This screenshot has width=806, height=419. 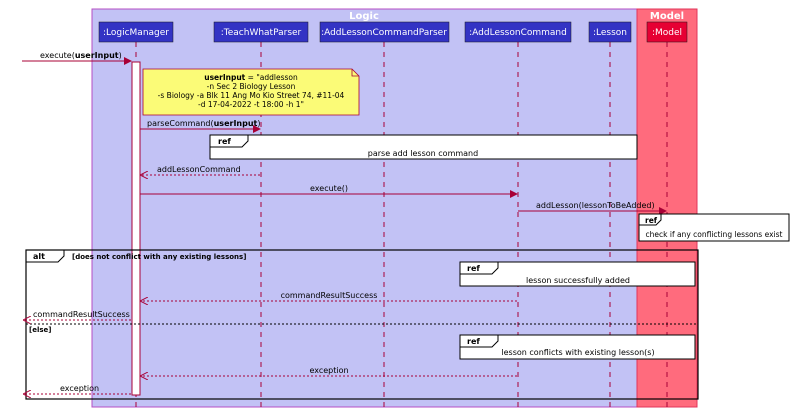 I want to click on svg-text: :LogicManager, so click(x=136, y=33).